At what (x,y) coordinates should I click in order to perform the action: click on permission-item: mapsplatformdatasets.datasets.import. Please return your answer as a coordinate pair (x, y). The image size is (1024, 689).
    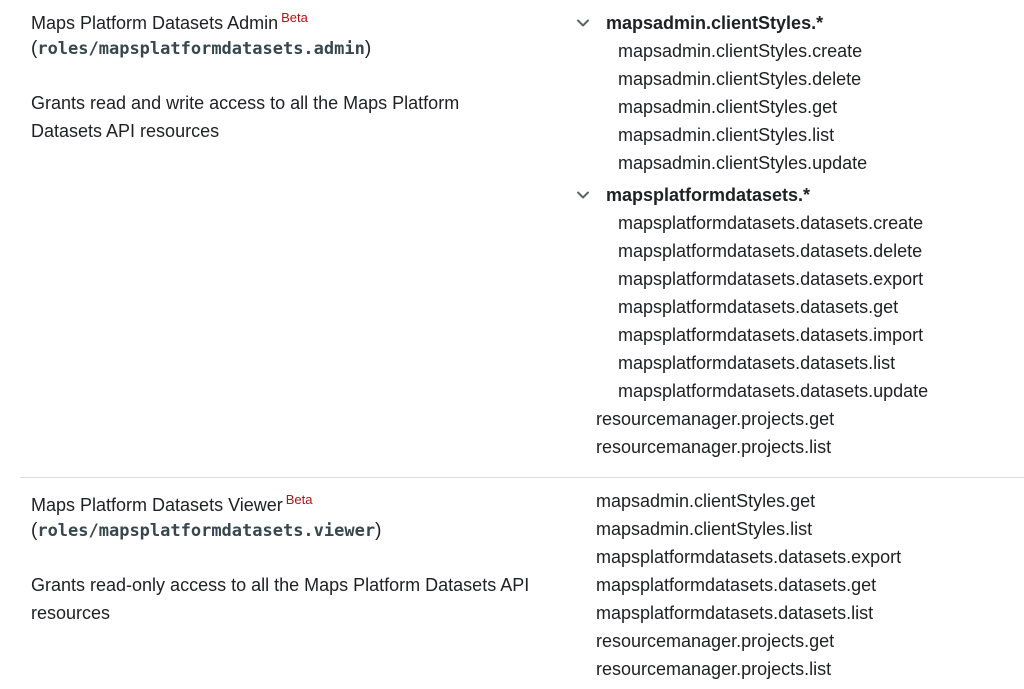
    Looking at the image, I should click on (771, 335).